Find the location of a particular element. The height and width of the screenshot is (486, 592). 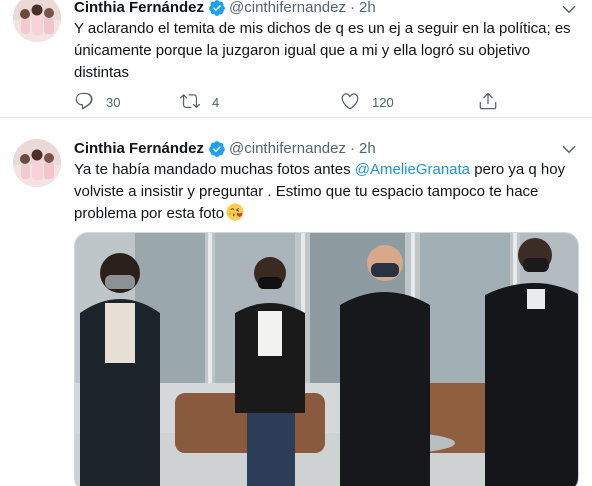

retweet-button: 4 is located at coordinates (199, 102).